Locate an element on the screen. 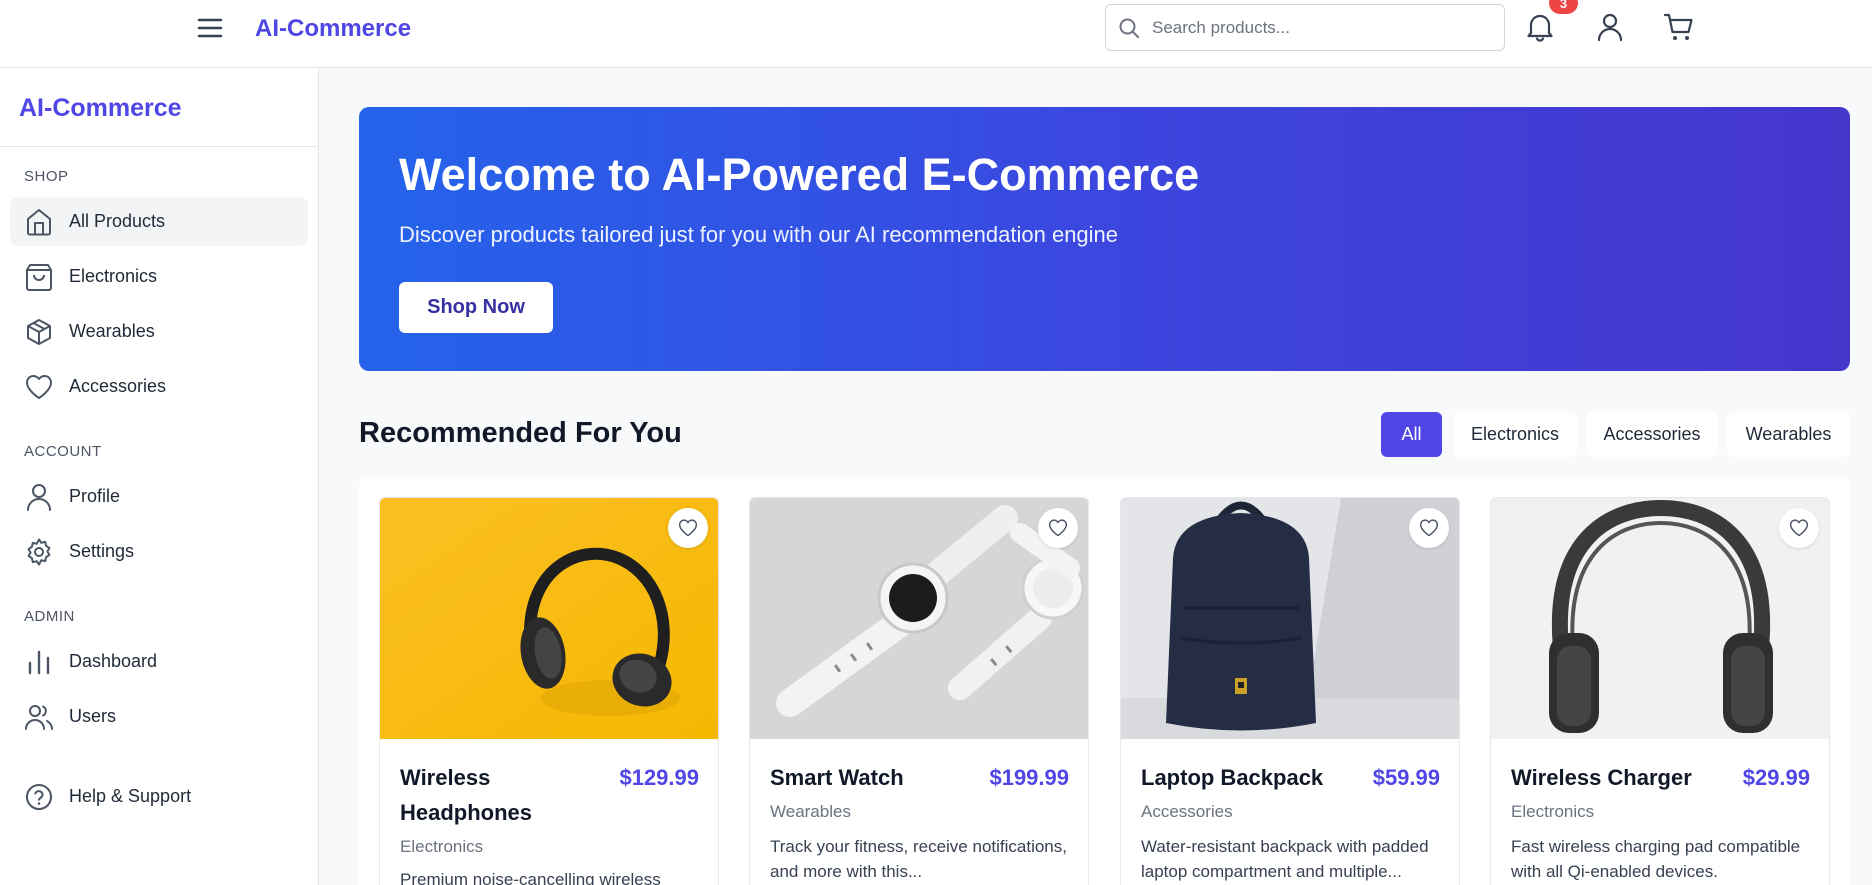 This screenshot has height=885, width=1872. shopping-bag-icon is located at coordinates (39, 277).